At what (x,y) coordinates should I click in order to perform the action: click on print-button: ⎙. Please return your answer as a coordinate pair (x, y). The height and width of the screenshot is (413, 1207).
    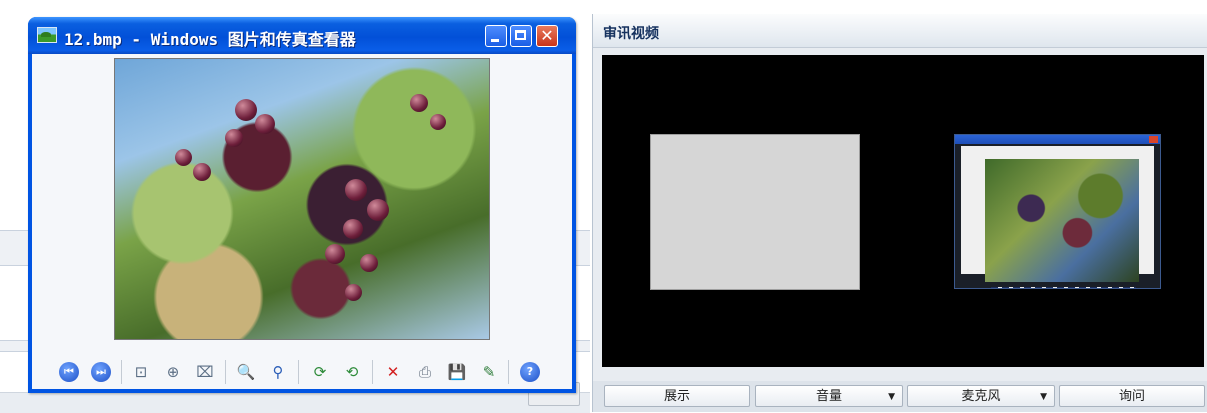
    Looking at the image, I should click on (425, 372).